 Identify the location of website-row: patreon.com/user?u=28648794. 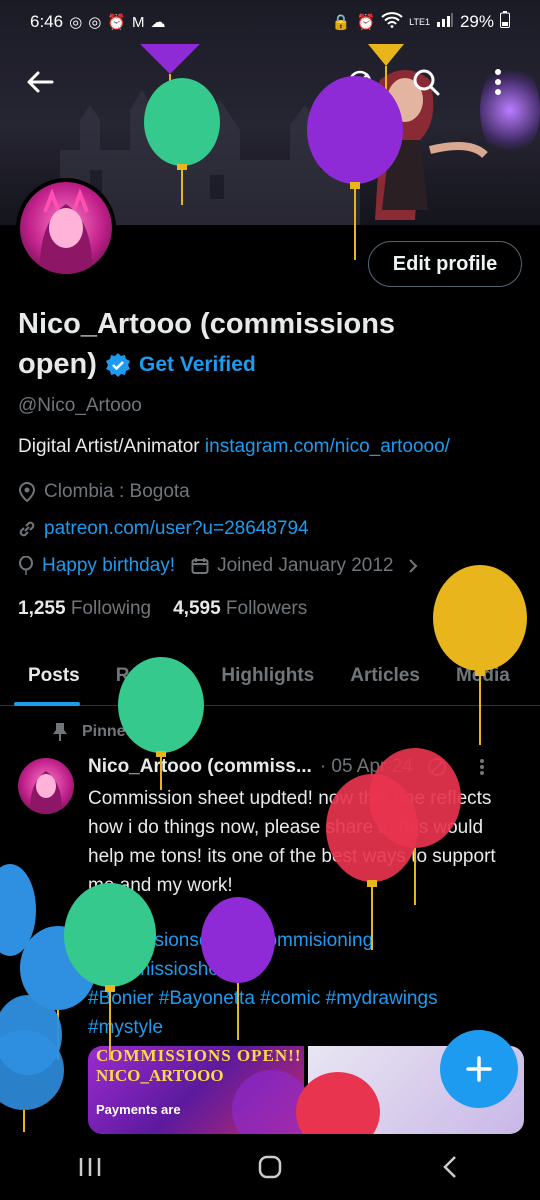
(163, 529).